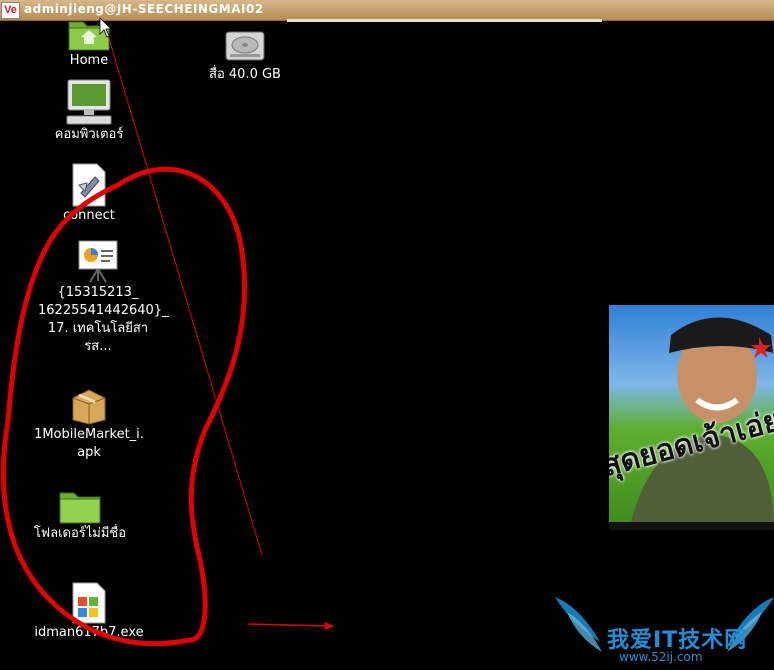  Describe the element at coordinates (103, 310) in the screenshot. I see `desktop-icon-label: 16225541442640}_` at that location.